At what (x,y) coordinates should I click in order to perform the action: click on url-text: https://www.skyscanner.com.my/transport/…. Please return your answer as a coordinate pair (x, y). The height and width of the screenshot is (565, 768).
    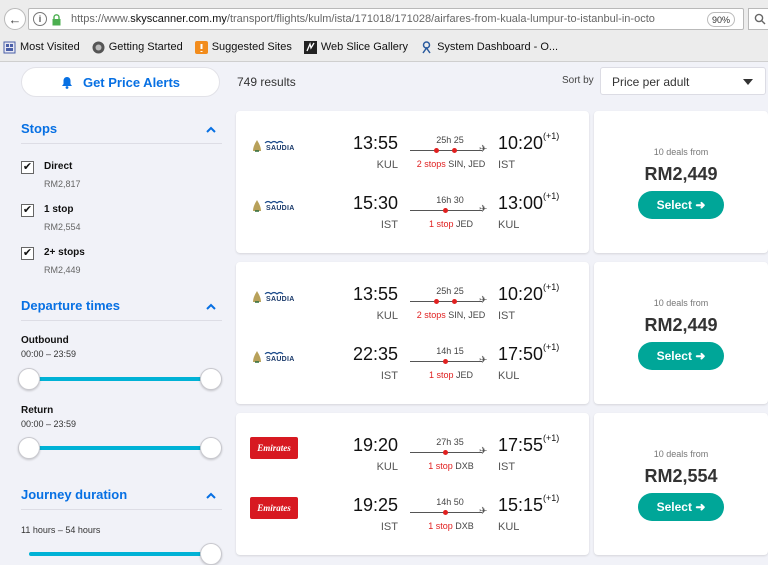
    Looking at the image, I should click on (386, 19).